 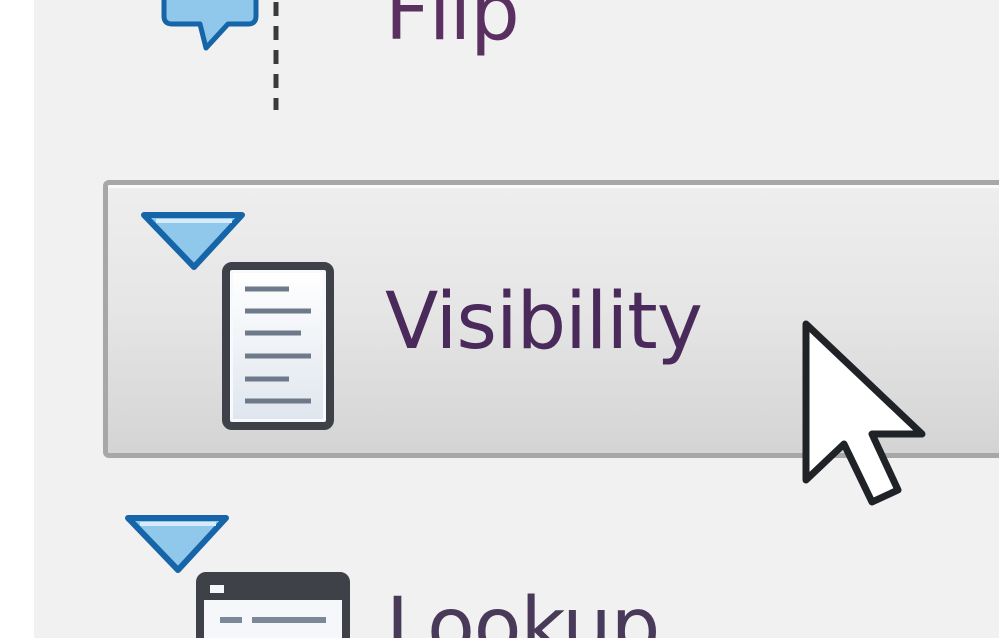 What do you see at coordinates (864, 413) in the screenshot?
I see `mouse-cursor-icon` at bounding box center [864, 413].